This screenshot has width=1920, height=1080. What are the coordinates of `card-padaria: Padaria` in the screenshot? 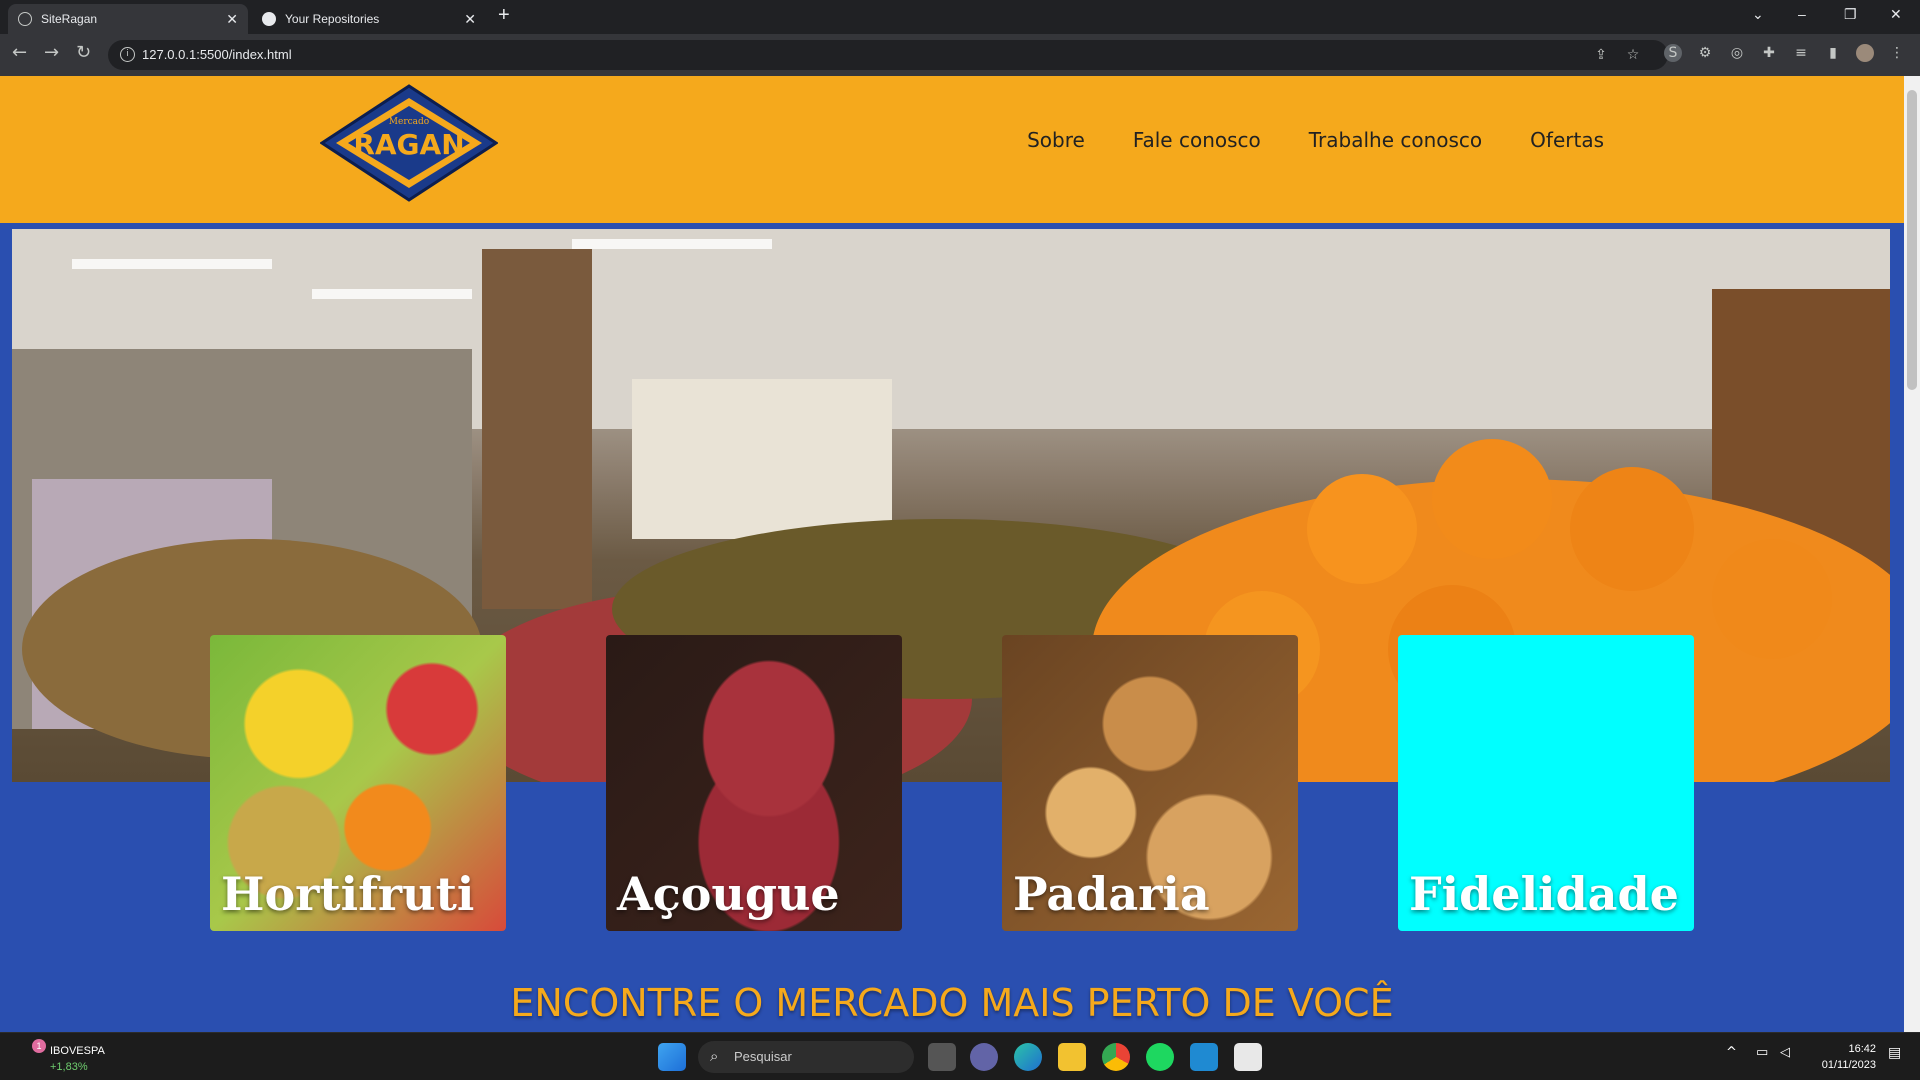 It's located at (1150, 783).